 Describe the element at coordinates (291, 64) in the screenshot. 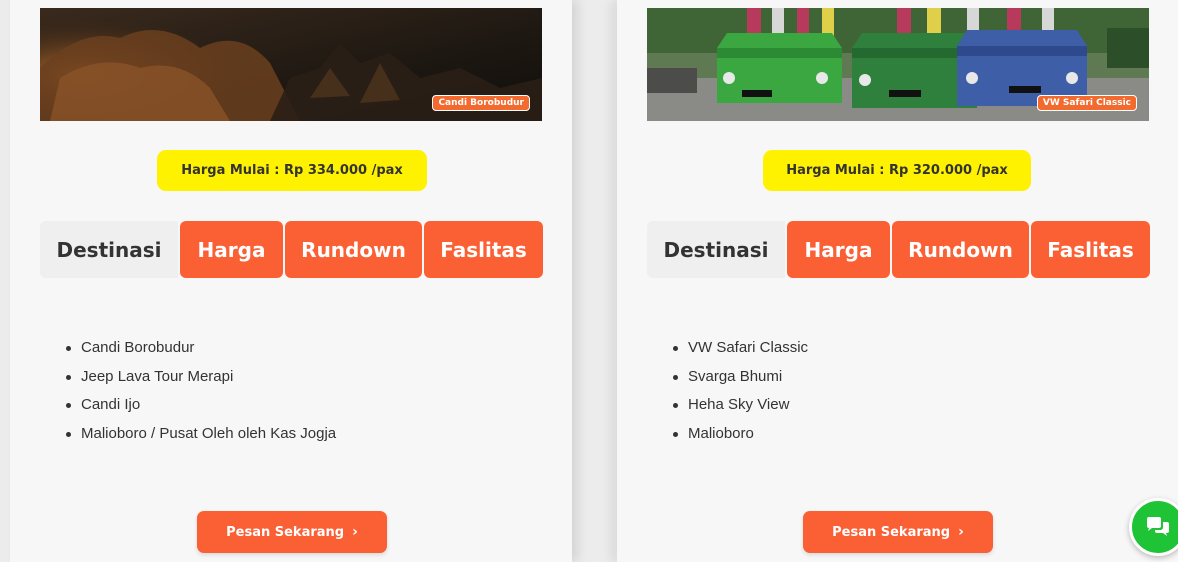

I see `tour-image-borobudur: Candi Borobudur` at that location.